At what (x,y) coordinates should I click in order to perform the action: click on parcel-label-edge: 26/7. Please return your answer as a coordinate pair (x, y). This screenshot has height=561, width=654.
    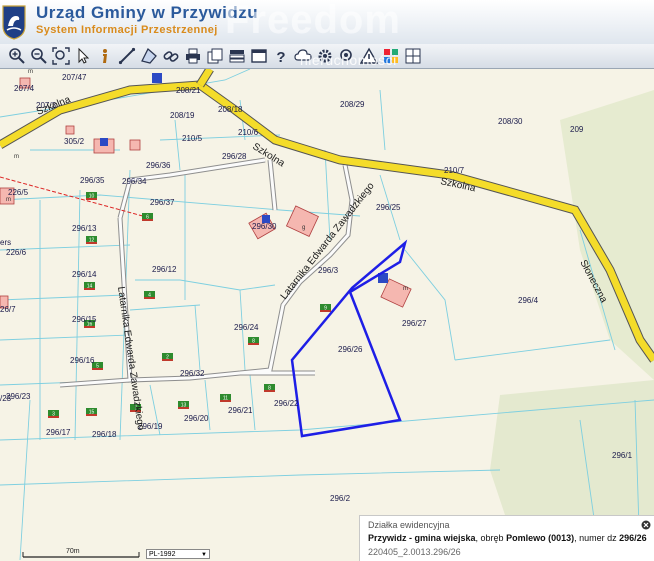
    Looking at the image, I should click on (8, 309).